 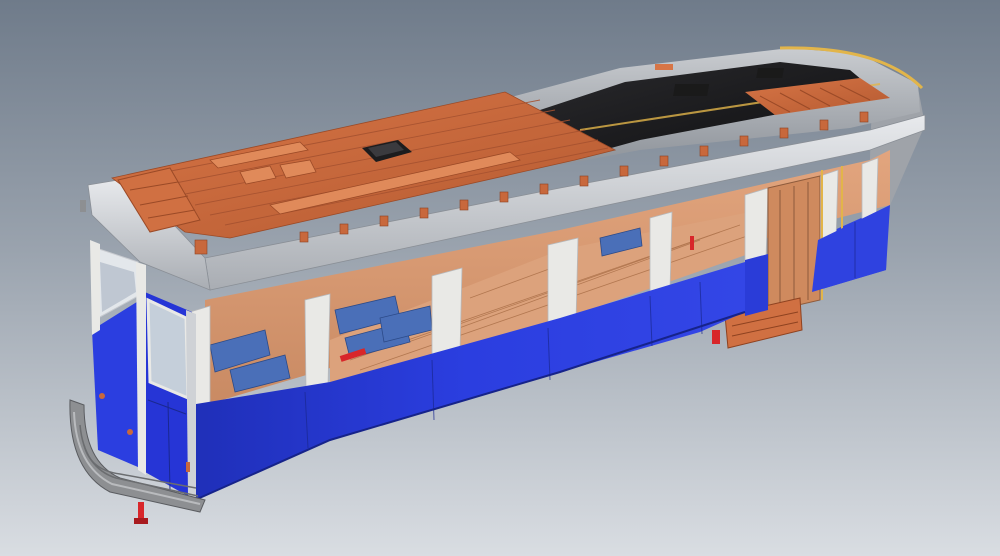 What do you see at coordinates (83, 206) in the screenshot?
I see `mirror` at bounding box center [83, 206].